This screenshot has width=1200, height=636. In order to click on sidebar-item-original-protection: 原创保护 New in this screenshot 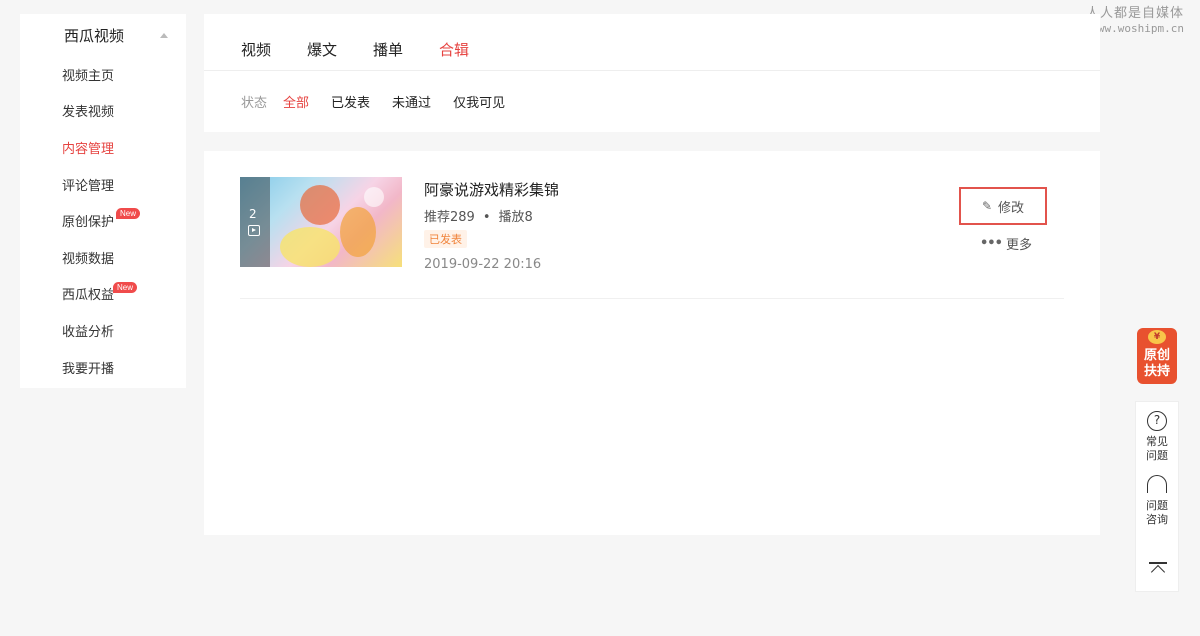, I will do `click(103, 220)`.